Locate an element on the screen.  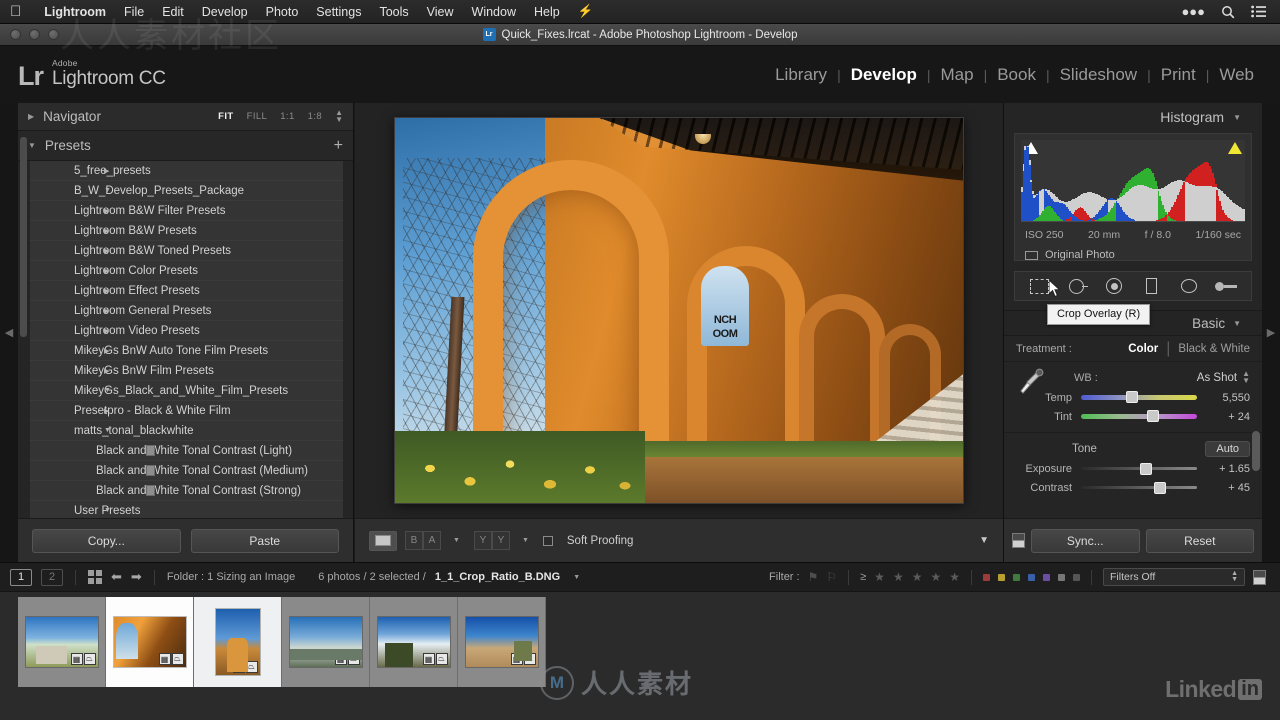
red-eye-tool is located at coordinates (1114, 286).